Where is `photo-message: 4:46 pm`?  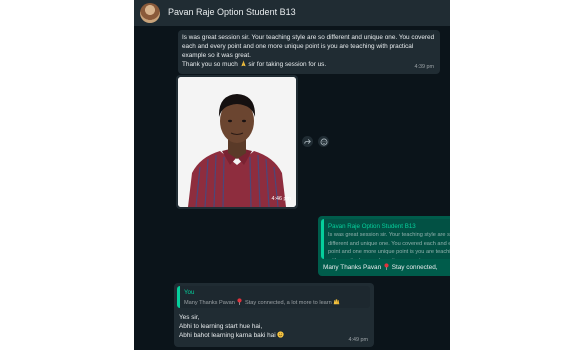 photo-message: 4:46 pm is located at coordinates (237, 142).